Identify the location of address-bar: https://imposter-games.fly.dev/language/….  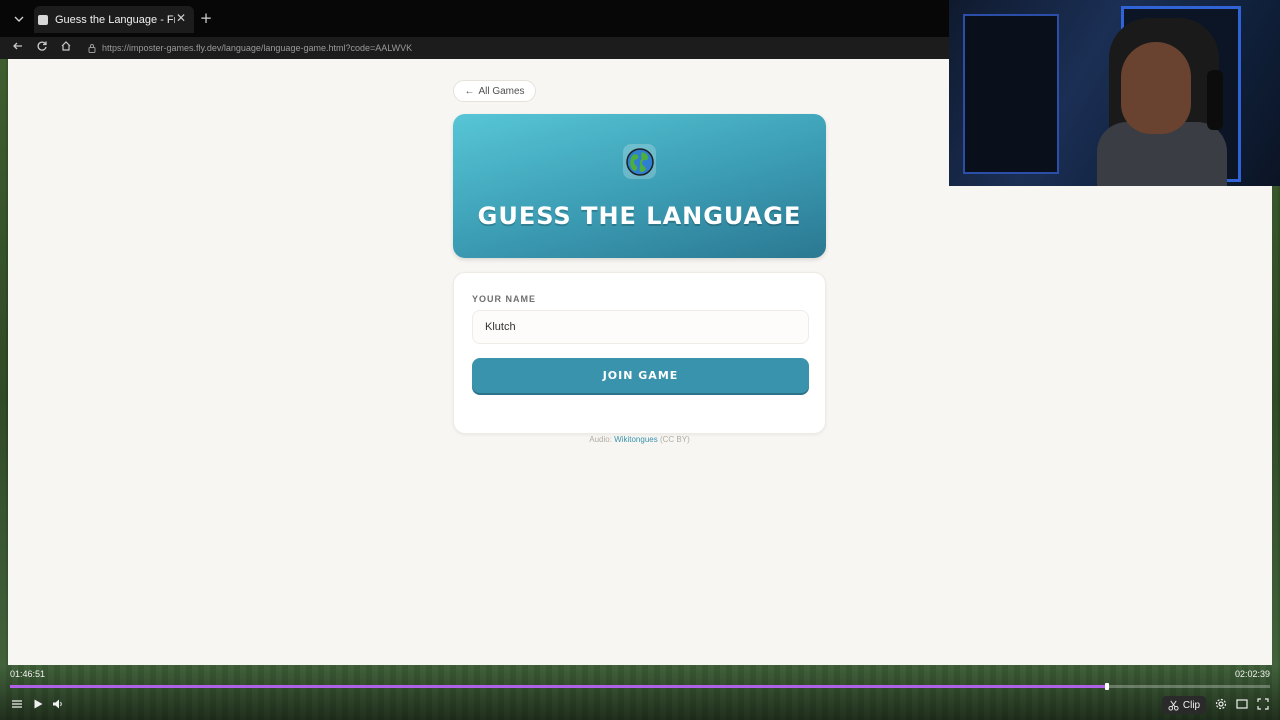
(516, 48).